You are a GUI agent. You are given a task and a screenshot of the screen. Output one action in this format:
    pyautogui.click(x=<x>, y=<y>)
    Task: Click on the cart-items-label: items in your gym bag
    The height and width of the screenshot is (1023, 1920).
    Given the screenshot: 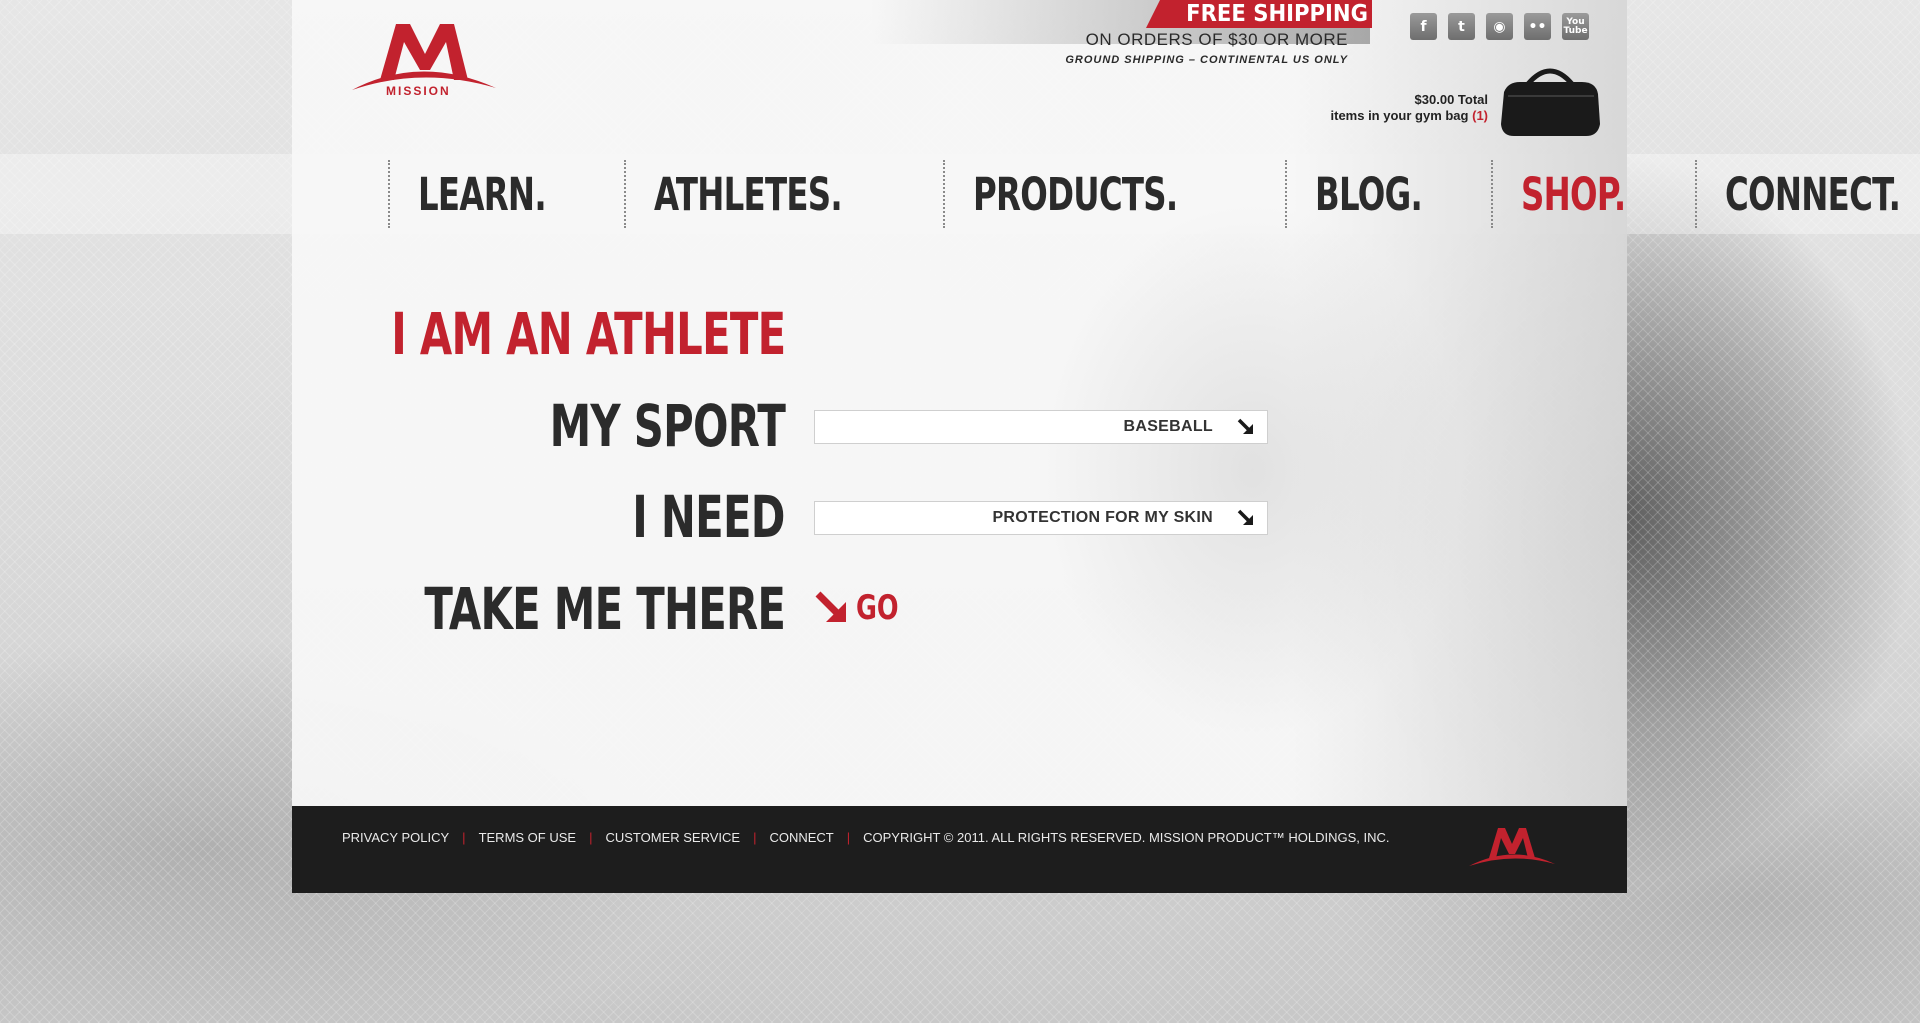 What is the action you would take?
    pyautogui.click(x=1399, y=115)
    